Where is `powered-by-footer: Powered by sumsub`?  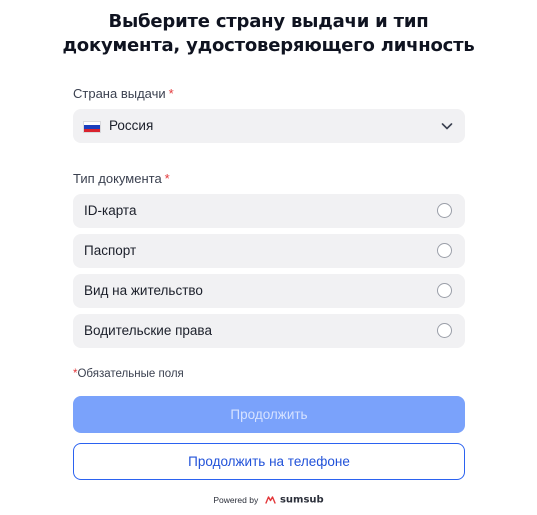
powered-by-footer: Powered by sumsub is located at coordinates (268, 499).